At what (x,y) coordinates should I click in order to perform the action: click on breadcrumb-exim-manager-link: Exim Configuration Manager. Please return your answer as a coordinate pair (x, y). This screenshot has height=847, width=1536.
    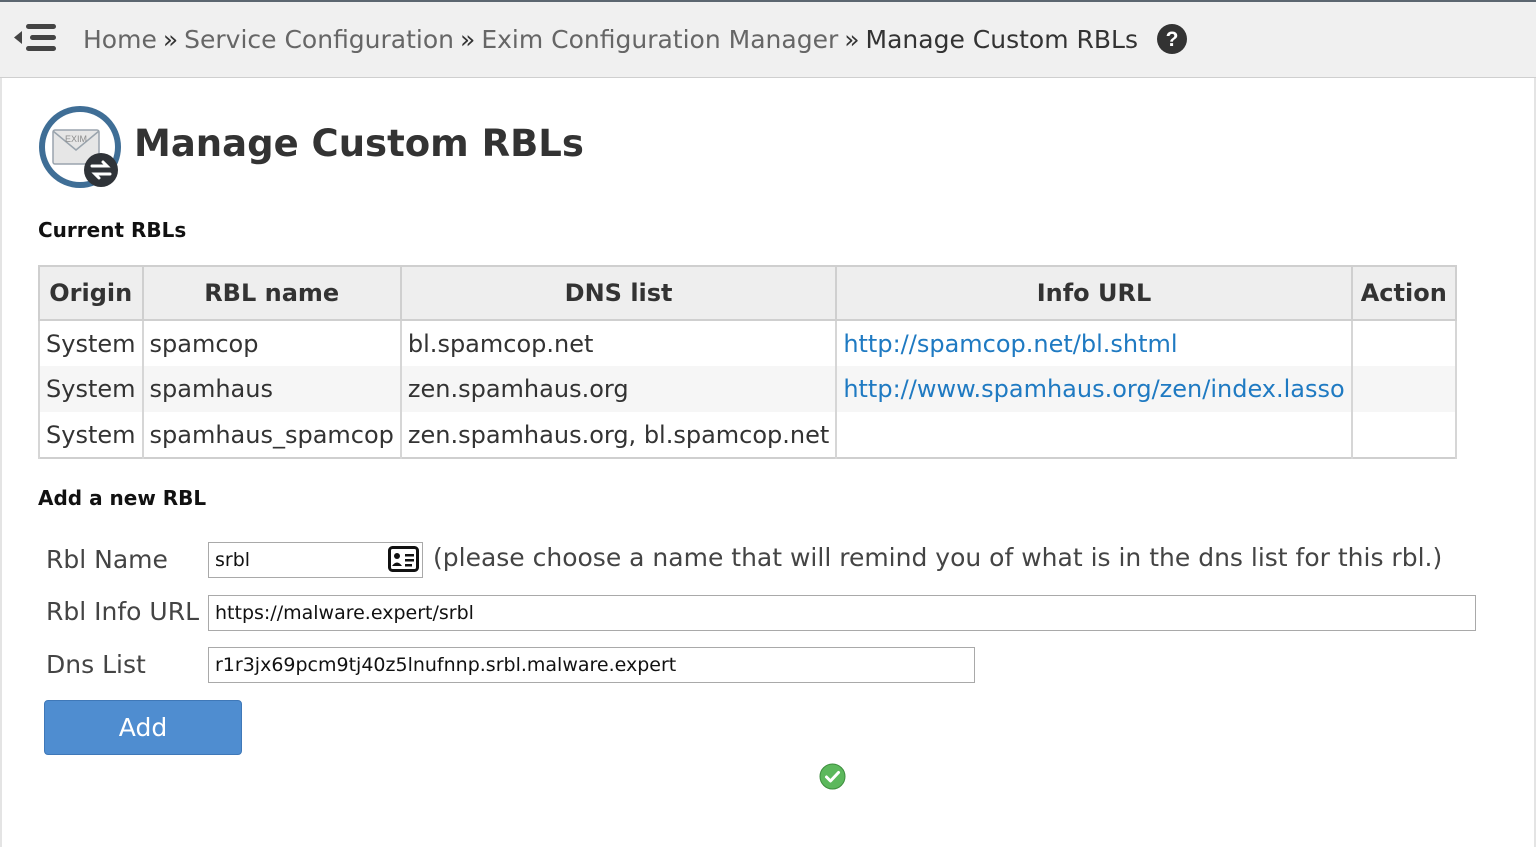
    Looking at the image, I should click on (659, 39).